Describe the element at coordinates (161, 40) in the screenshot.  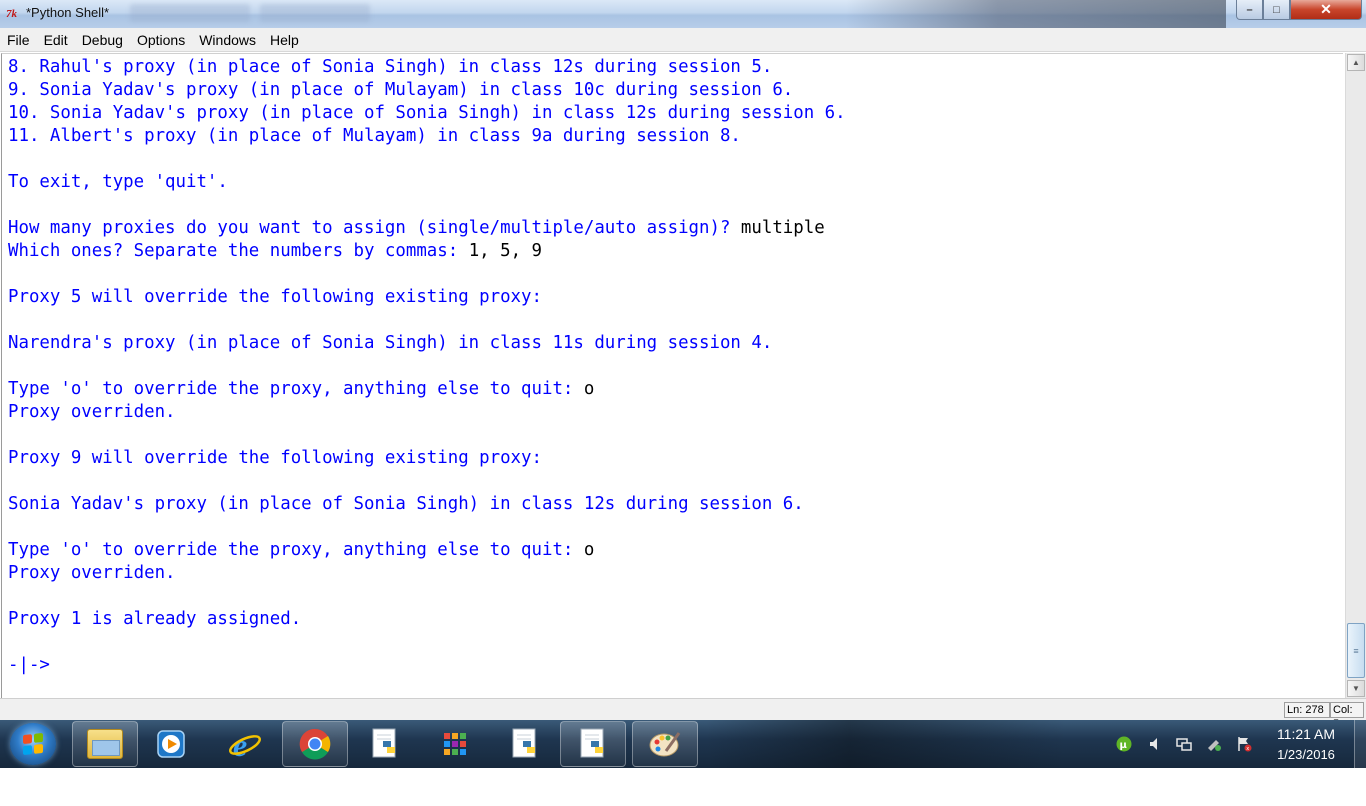
I see `menu-options: Options` at that location.